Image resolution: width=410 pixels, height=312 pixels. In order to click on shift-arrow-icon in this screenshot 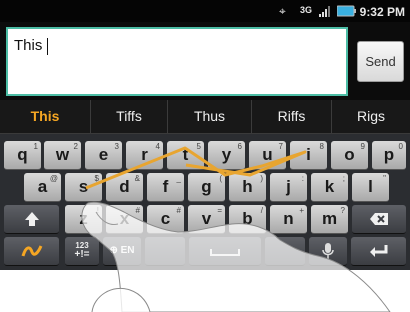, I will do `click(31, 219)`.